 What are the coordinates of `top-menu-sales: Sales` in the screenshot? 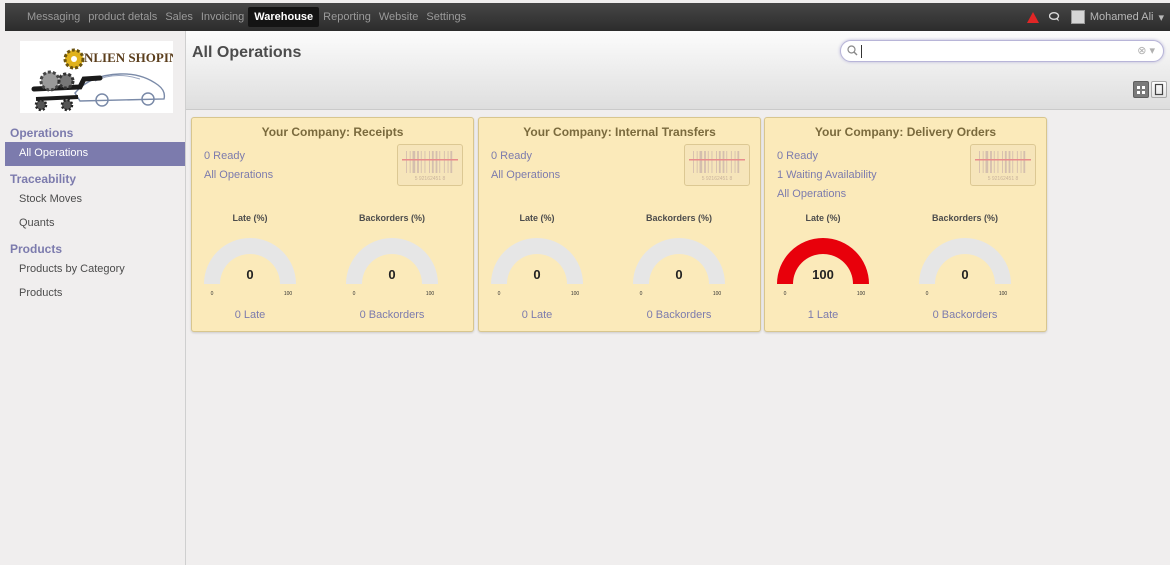 It's located at (179, 17).